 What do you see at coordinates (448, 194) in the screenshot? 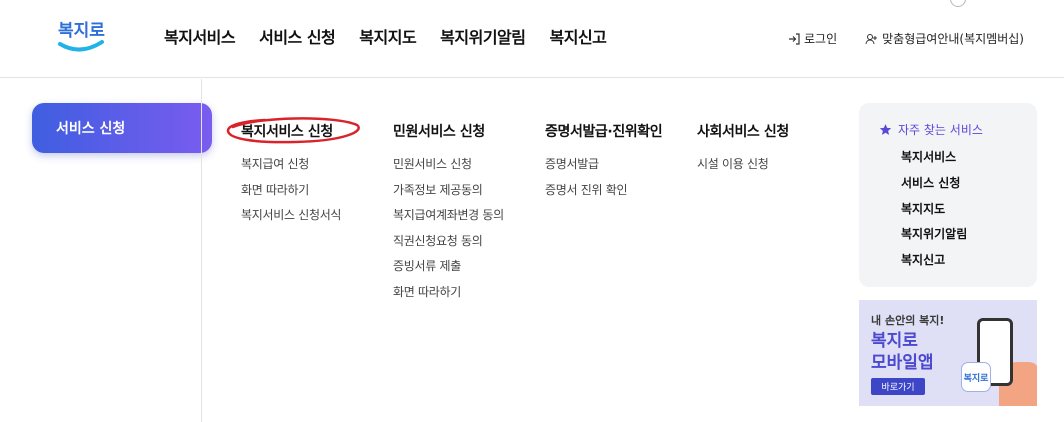
I see `menu-item: 가족정보 제공동의` at bounding box center [448, 194].